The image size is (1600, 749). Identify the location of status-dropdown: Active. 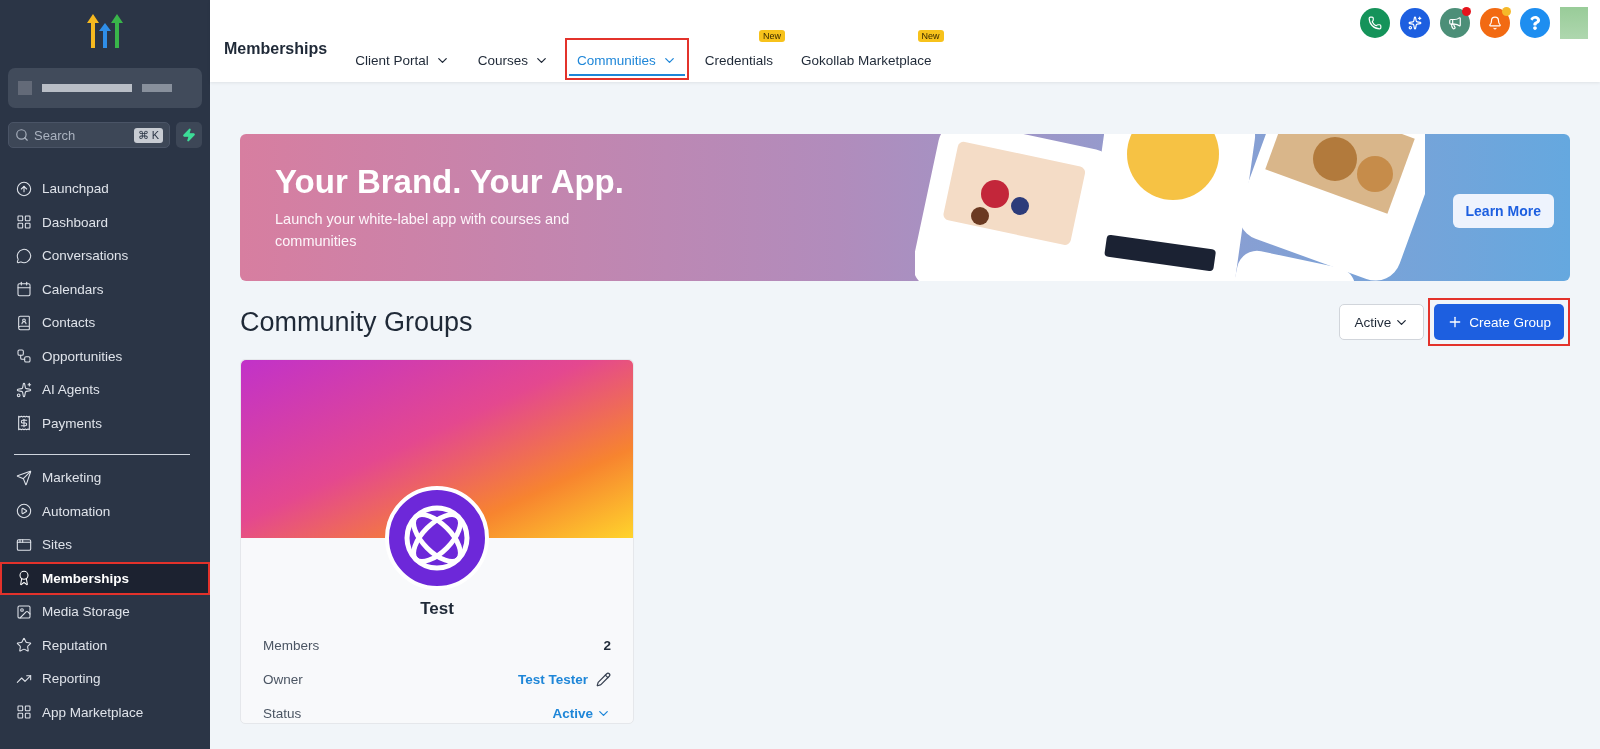
(581, 713).